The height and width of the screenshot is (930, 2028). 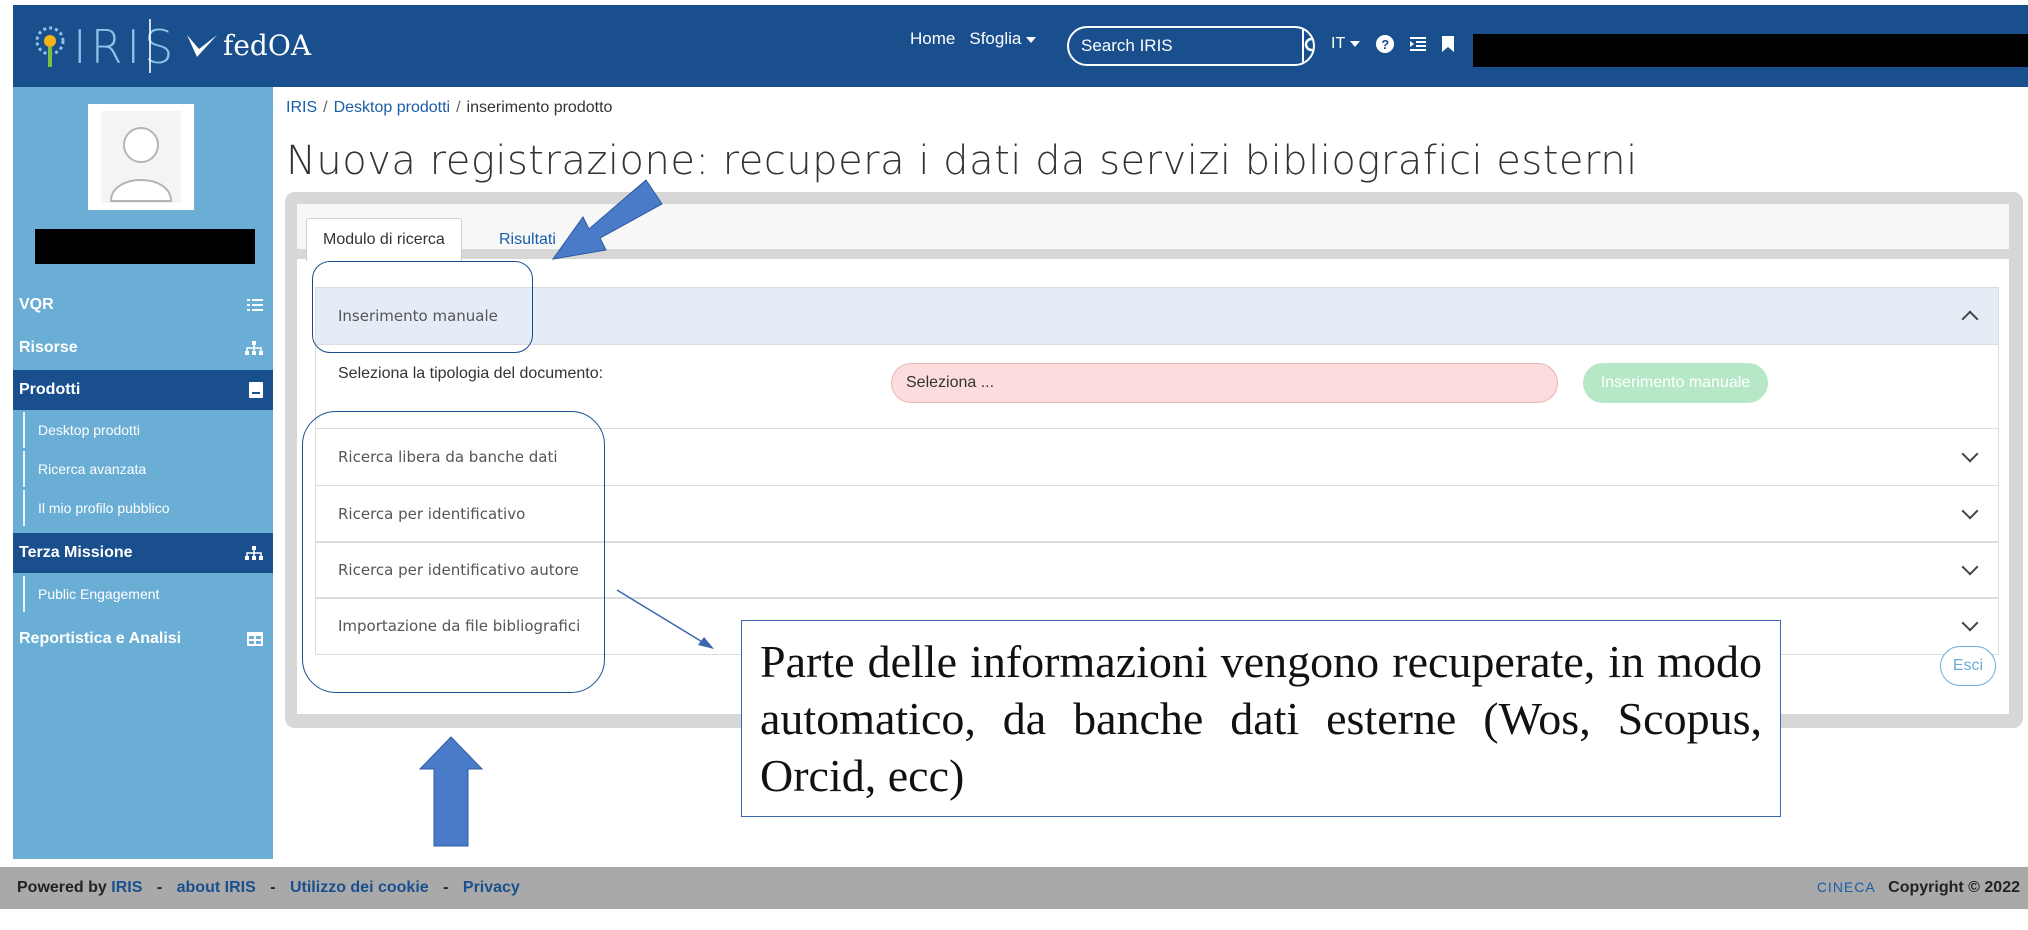 What do you see at coordinates (660, 616) in the screenshot?
I see `callout-pointer-line` at bounding box center [660, 616].